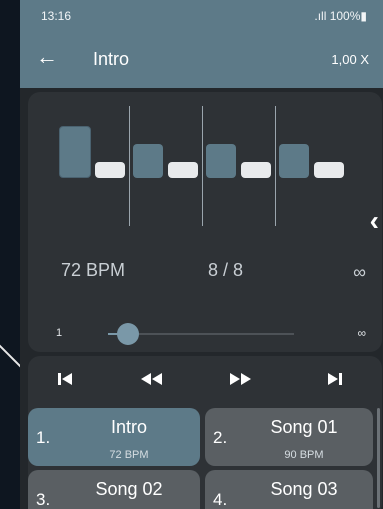  Describe the element at coordinates (59, 333) in the screenshot. I see `slider-min-label: 1` at that location.